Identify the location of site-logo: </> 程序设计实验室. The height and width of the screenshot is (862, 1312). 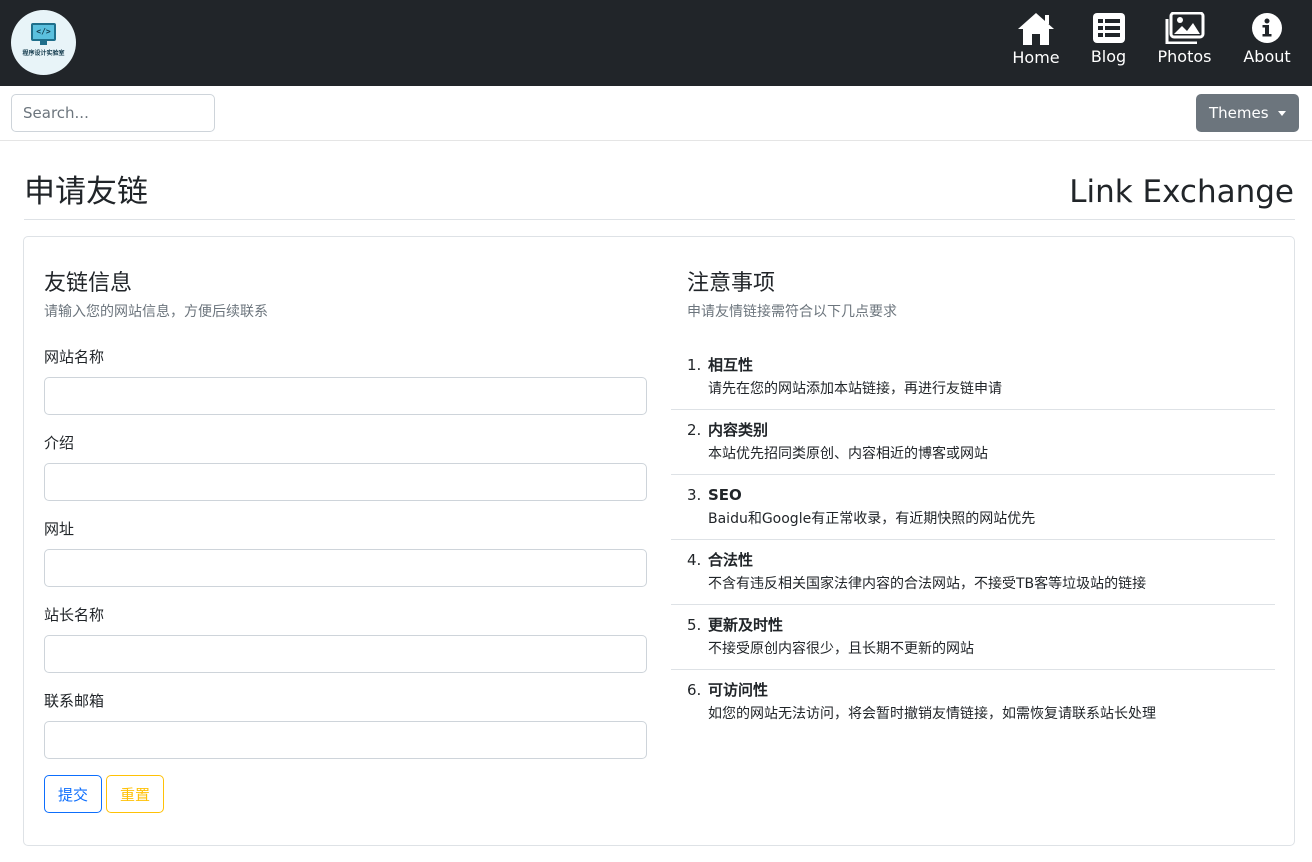
(43, 42).